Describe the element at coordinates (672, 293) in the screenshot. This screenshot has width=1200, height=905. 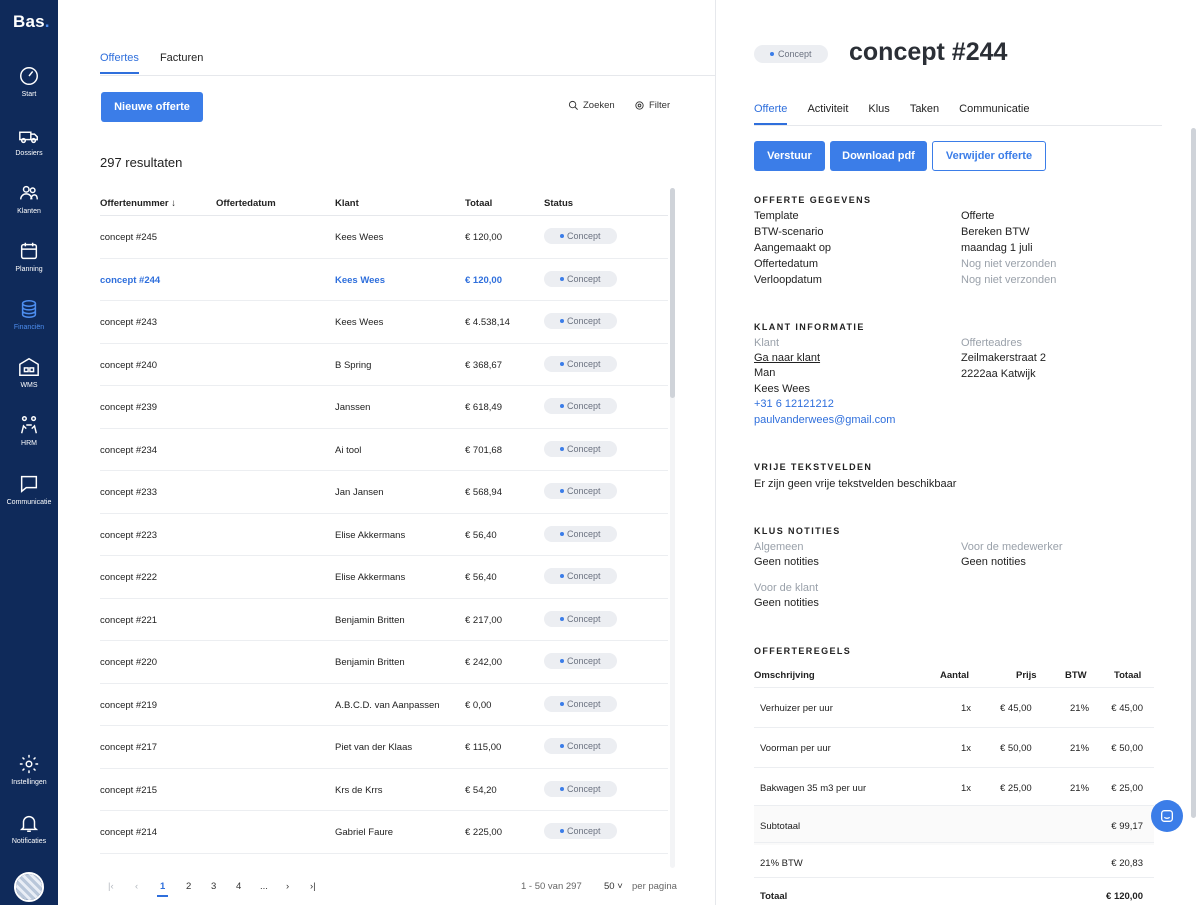
I see `list-scrollbar` at that location.